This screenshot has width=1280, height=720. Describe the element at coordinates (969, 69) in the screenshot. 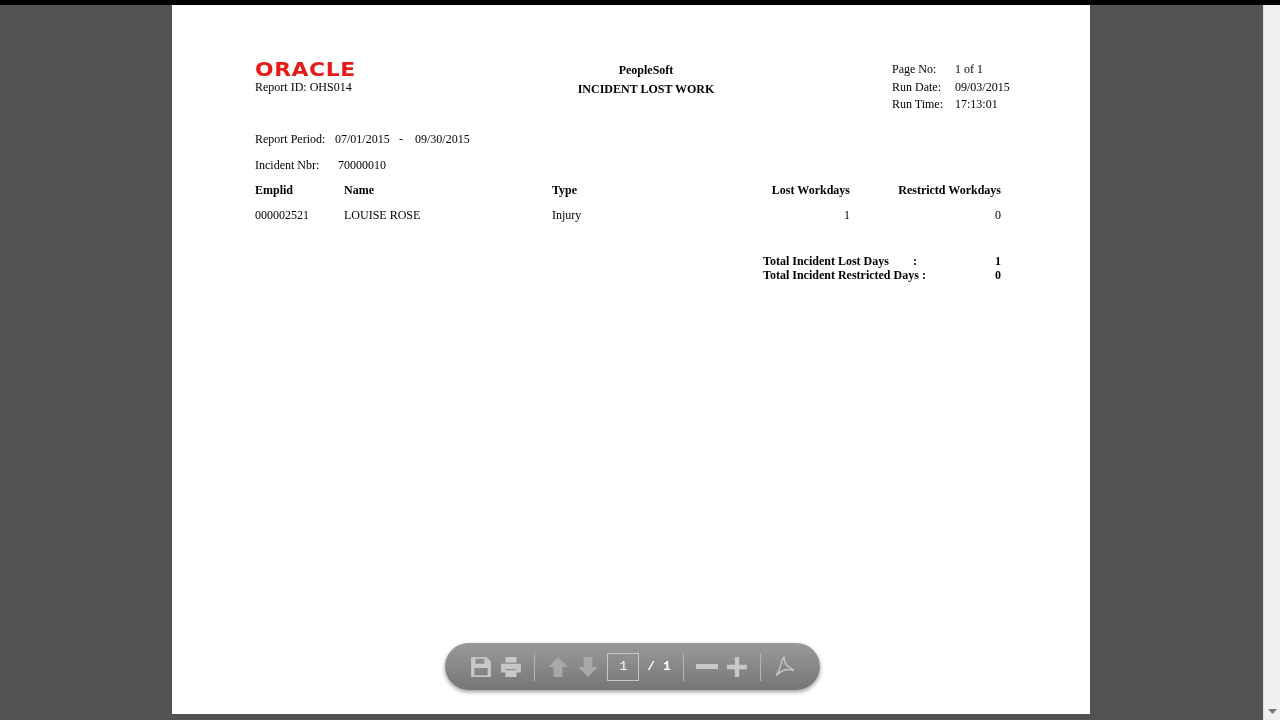

I see `info-value: 1 of 1` at that location.